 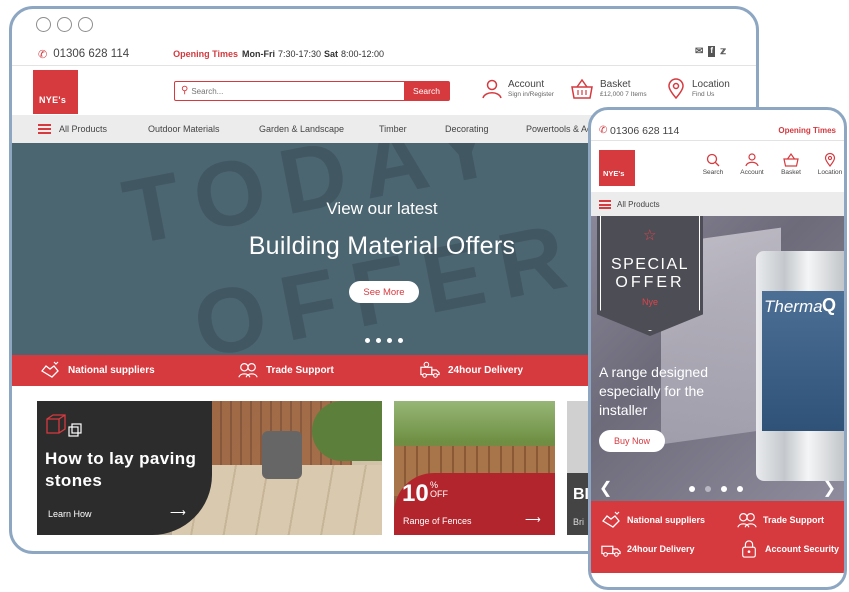 I want to click on mobile-phone-number: 01306 628 114, so click(x=644, y=131).